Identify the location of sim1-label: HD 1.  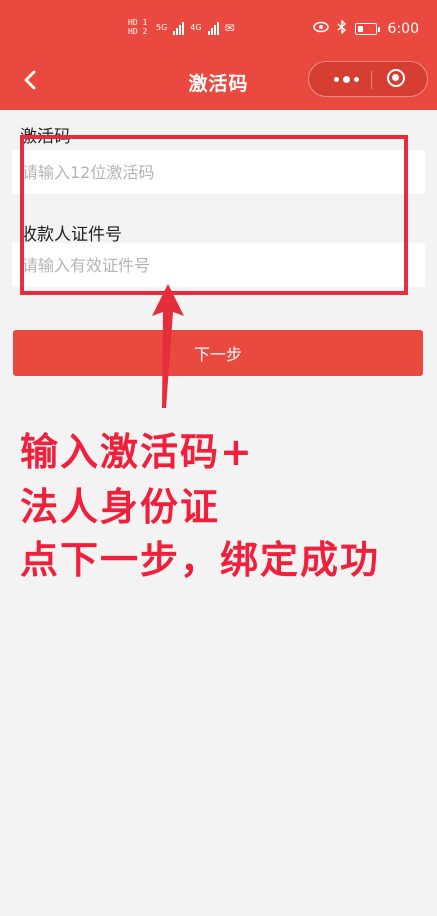
(138, 22).